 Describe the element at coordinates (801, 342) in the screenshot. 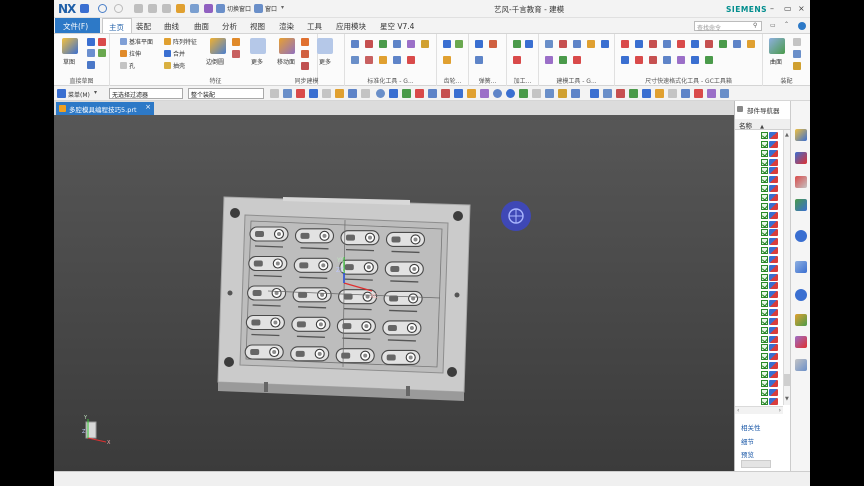

I see `roles-icon` at that location.